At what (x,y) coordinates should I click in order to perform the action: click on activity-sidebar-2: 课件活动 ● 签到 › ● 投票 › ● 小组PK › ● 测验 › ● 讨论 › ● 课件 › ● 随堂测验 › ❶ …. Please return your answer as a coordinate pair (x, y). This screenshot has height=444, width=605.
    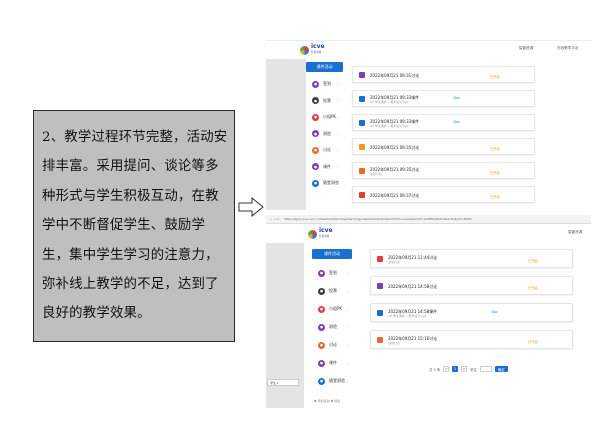
    Looking at the image, I should click on (332, 328).